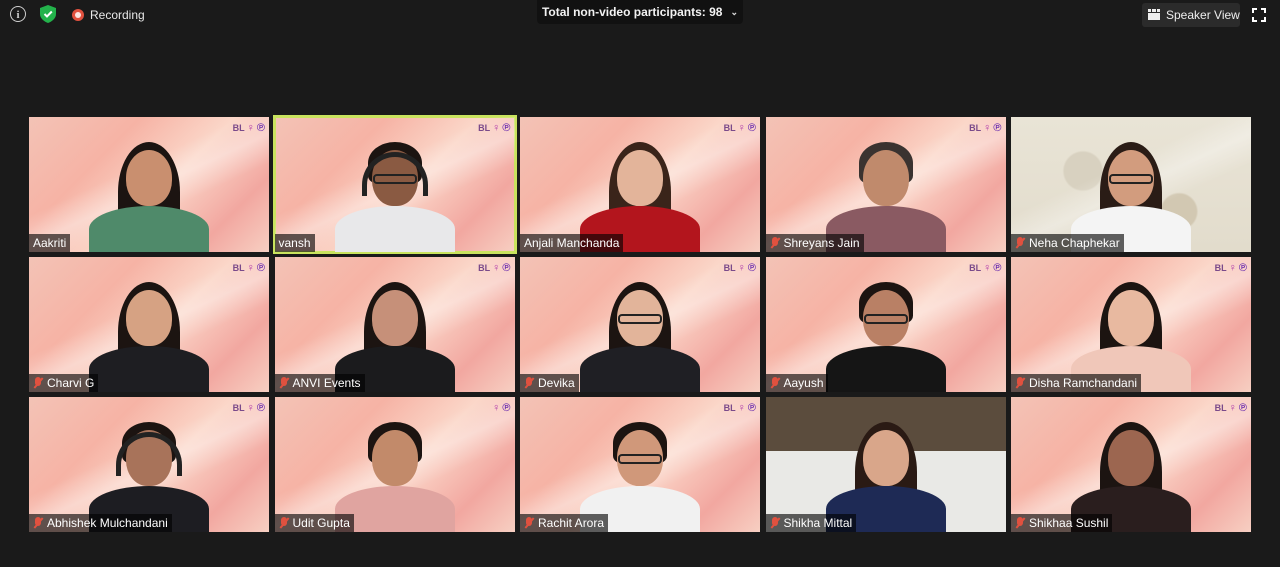 The width and height of the screenshot is (1280, 567). I want to click on participant-name-tag: Aakriti, so click(50, 243).